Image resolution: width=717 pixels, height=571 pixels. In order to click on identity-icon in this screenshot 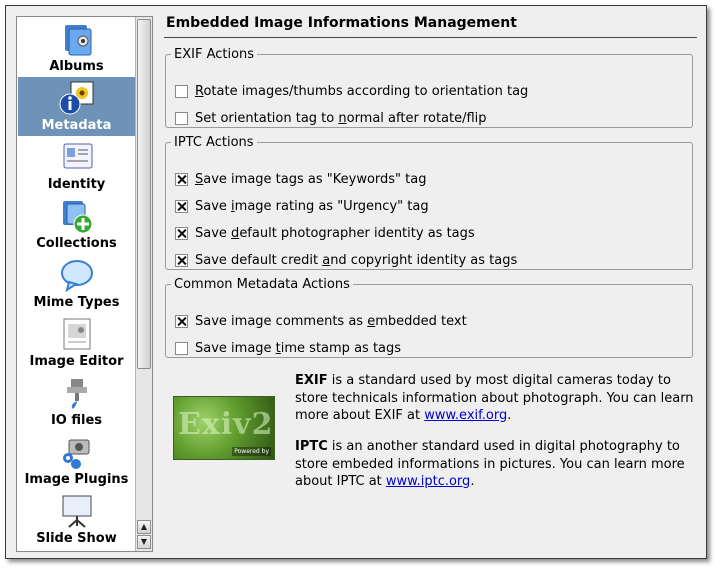, I will do `click(77, 157)`.